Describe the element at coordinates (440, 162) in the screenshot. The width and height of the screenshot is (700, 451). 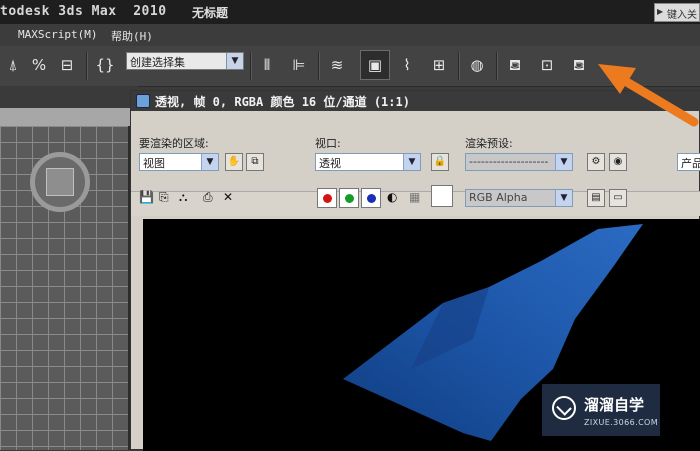
I see `lock-icon: 🔒` at that location.